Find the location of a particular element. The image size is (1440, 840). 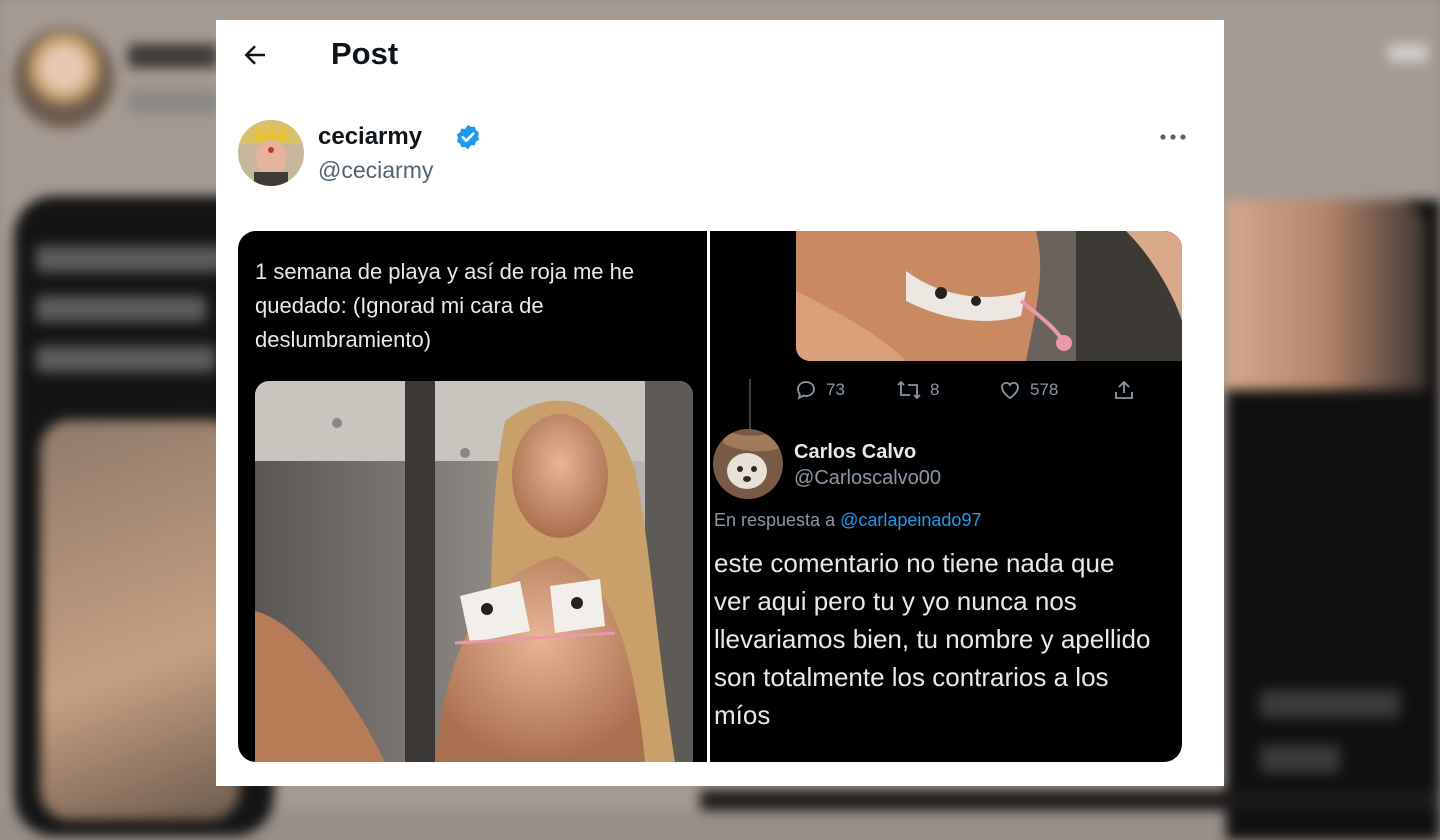

beach-selfie-photo is located at coordinates (474, 571).